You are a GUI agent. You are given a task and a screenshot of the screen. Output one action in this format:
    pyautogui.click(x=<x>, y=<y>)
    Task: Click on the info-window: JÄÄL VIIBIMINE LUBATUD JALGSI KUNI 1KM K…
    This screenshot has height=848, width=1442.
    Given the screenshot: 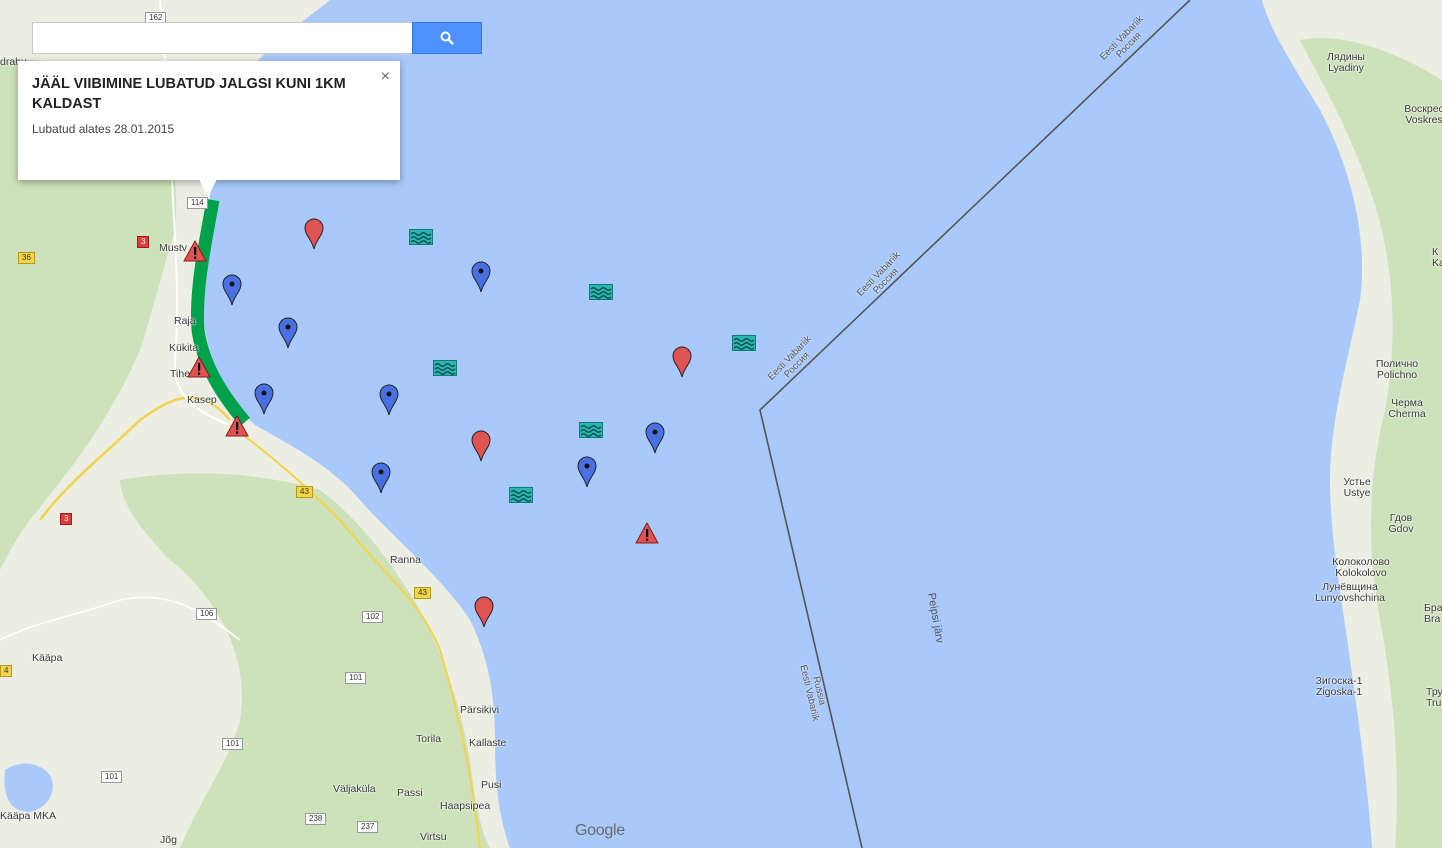 What is the action you would take?
    pyautogui.click(x=209, y=120)
    